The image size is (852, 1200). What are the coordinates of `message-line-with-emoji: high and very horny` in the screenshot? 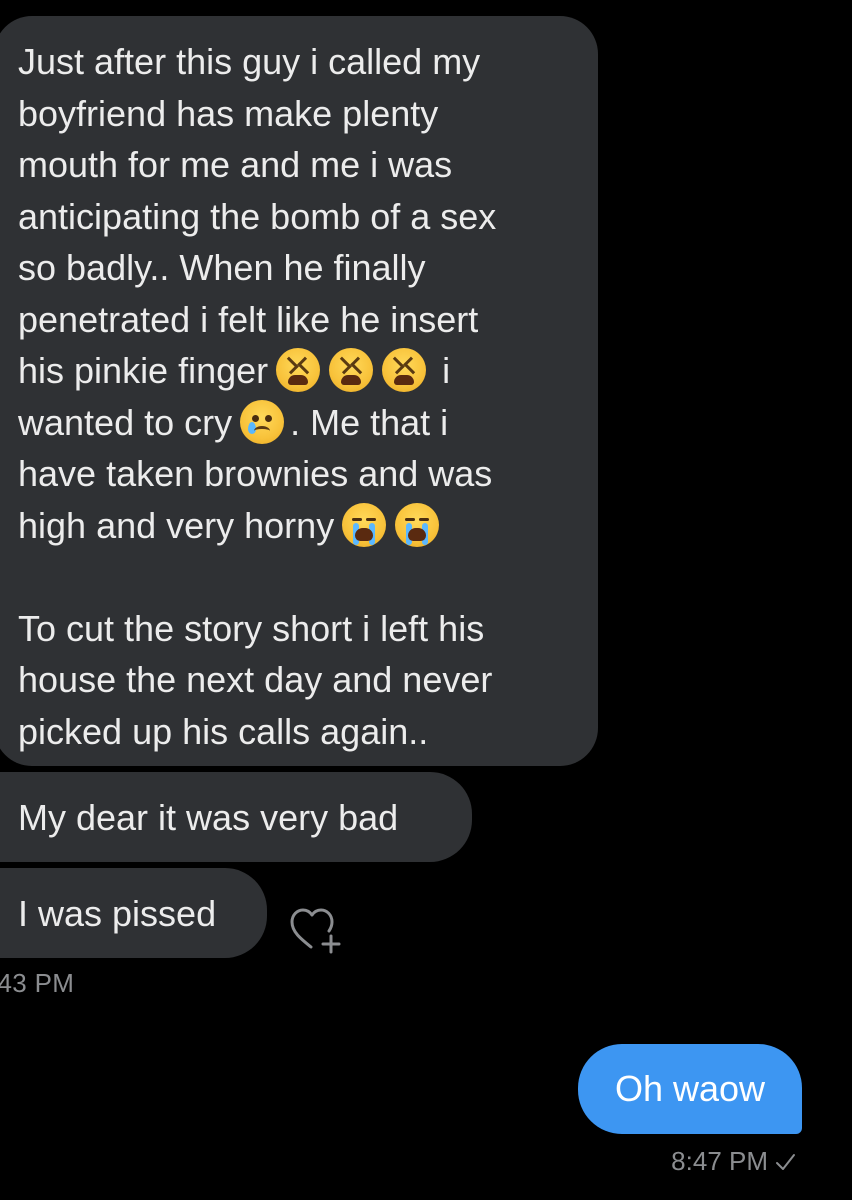 It's located at (298, 526).